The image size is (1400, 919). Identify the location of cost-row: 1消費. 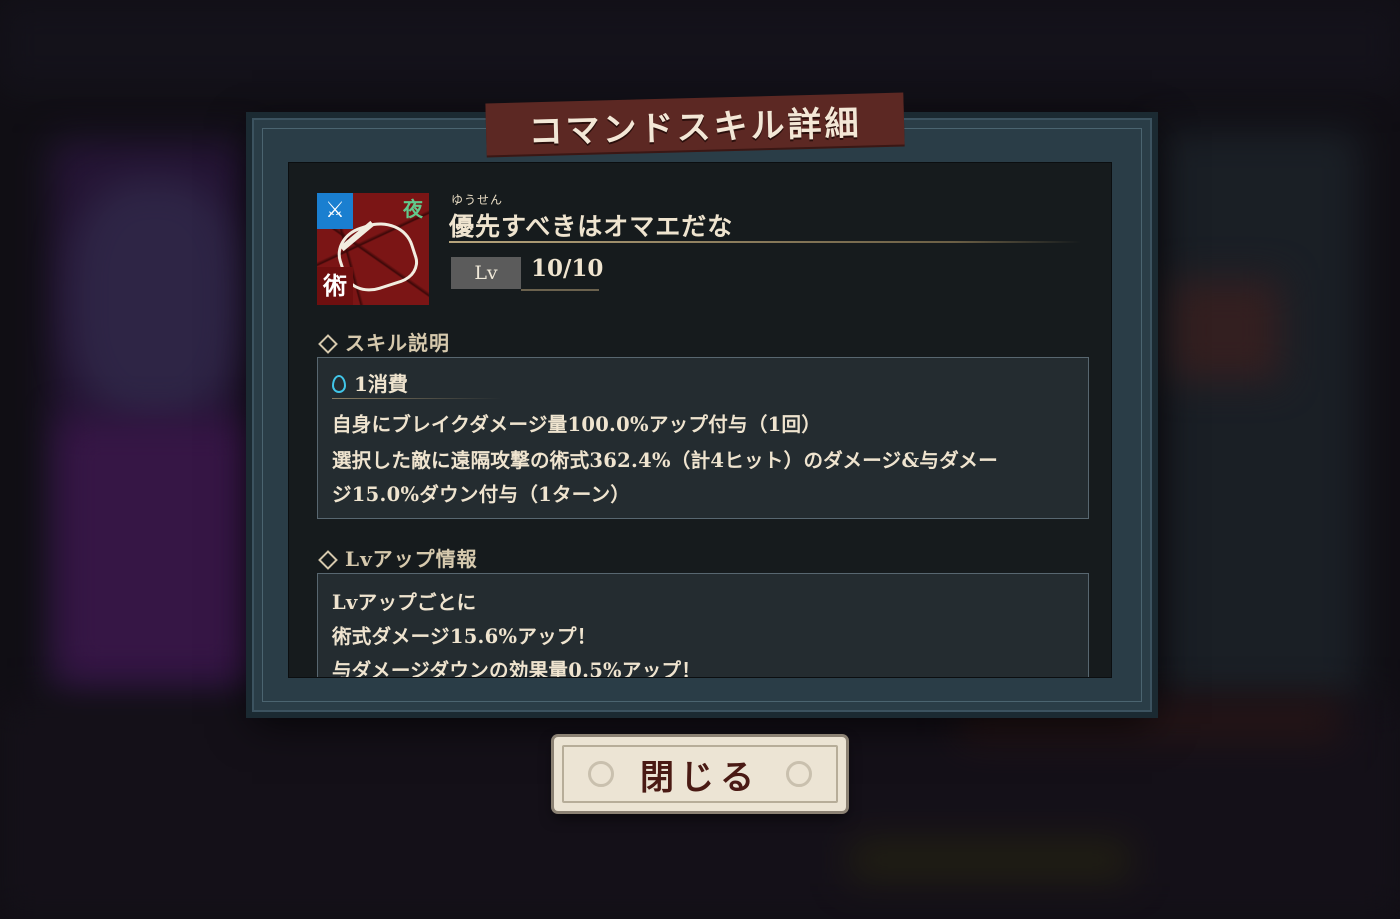
(370, 382).